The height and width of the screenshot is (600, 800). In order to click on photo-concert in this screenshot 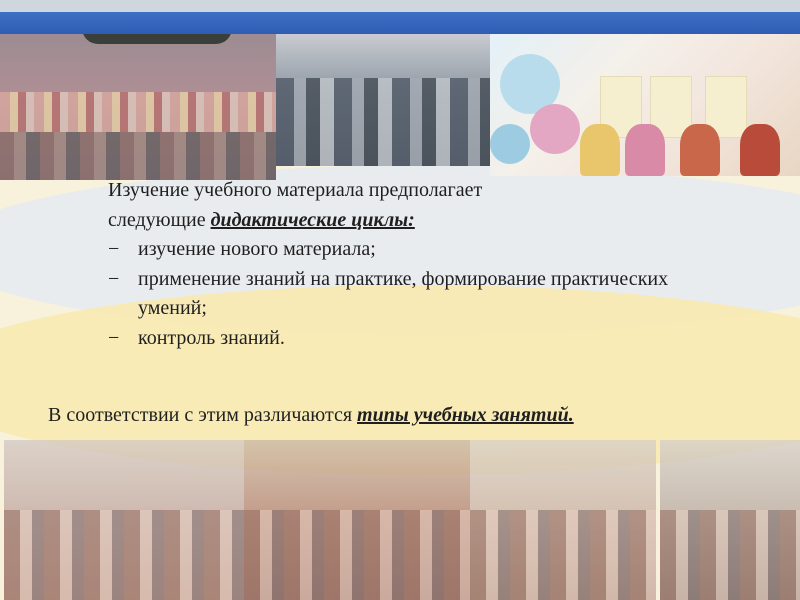, I will do `click(138, 107)`.